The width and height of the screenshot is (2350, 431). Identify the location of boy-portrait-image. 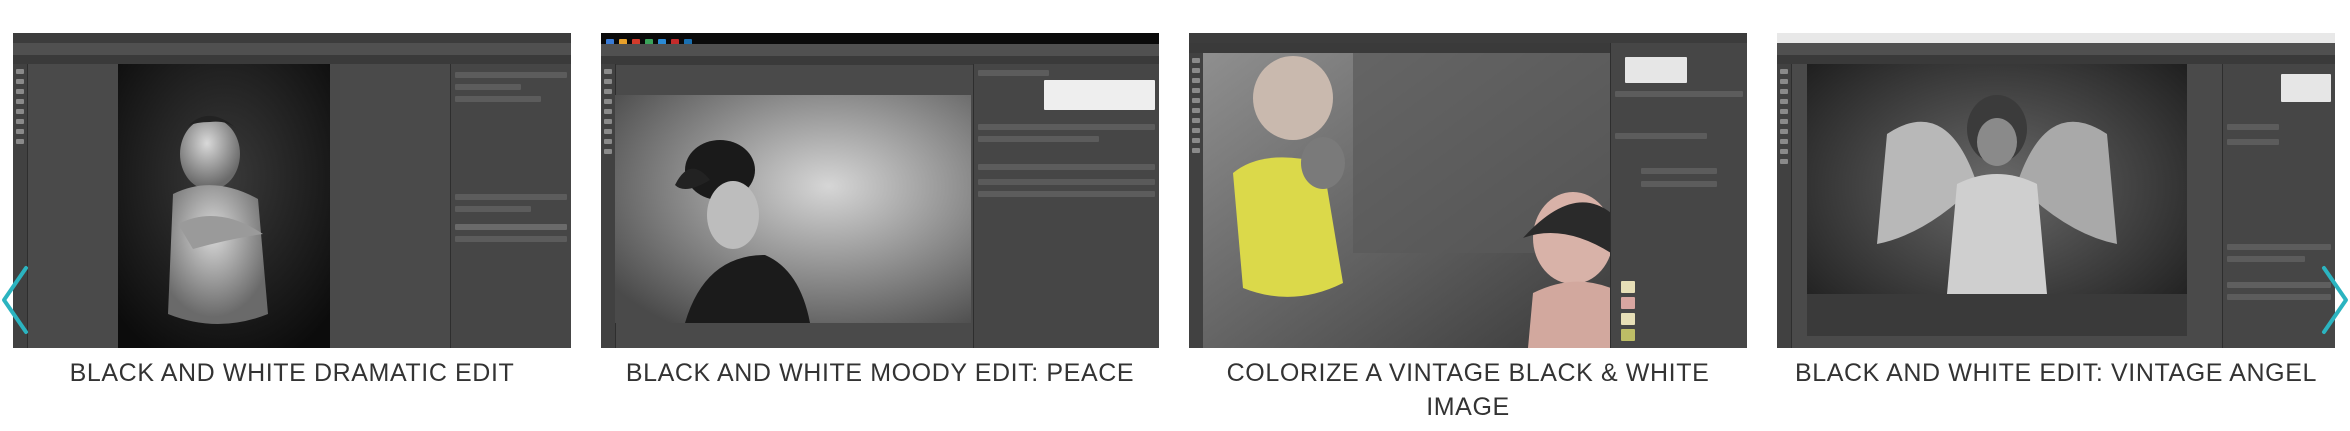
(224, 206).